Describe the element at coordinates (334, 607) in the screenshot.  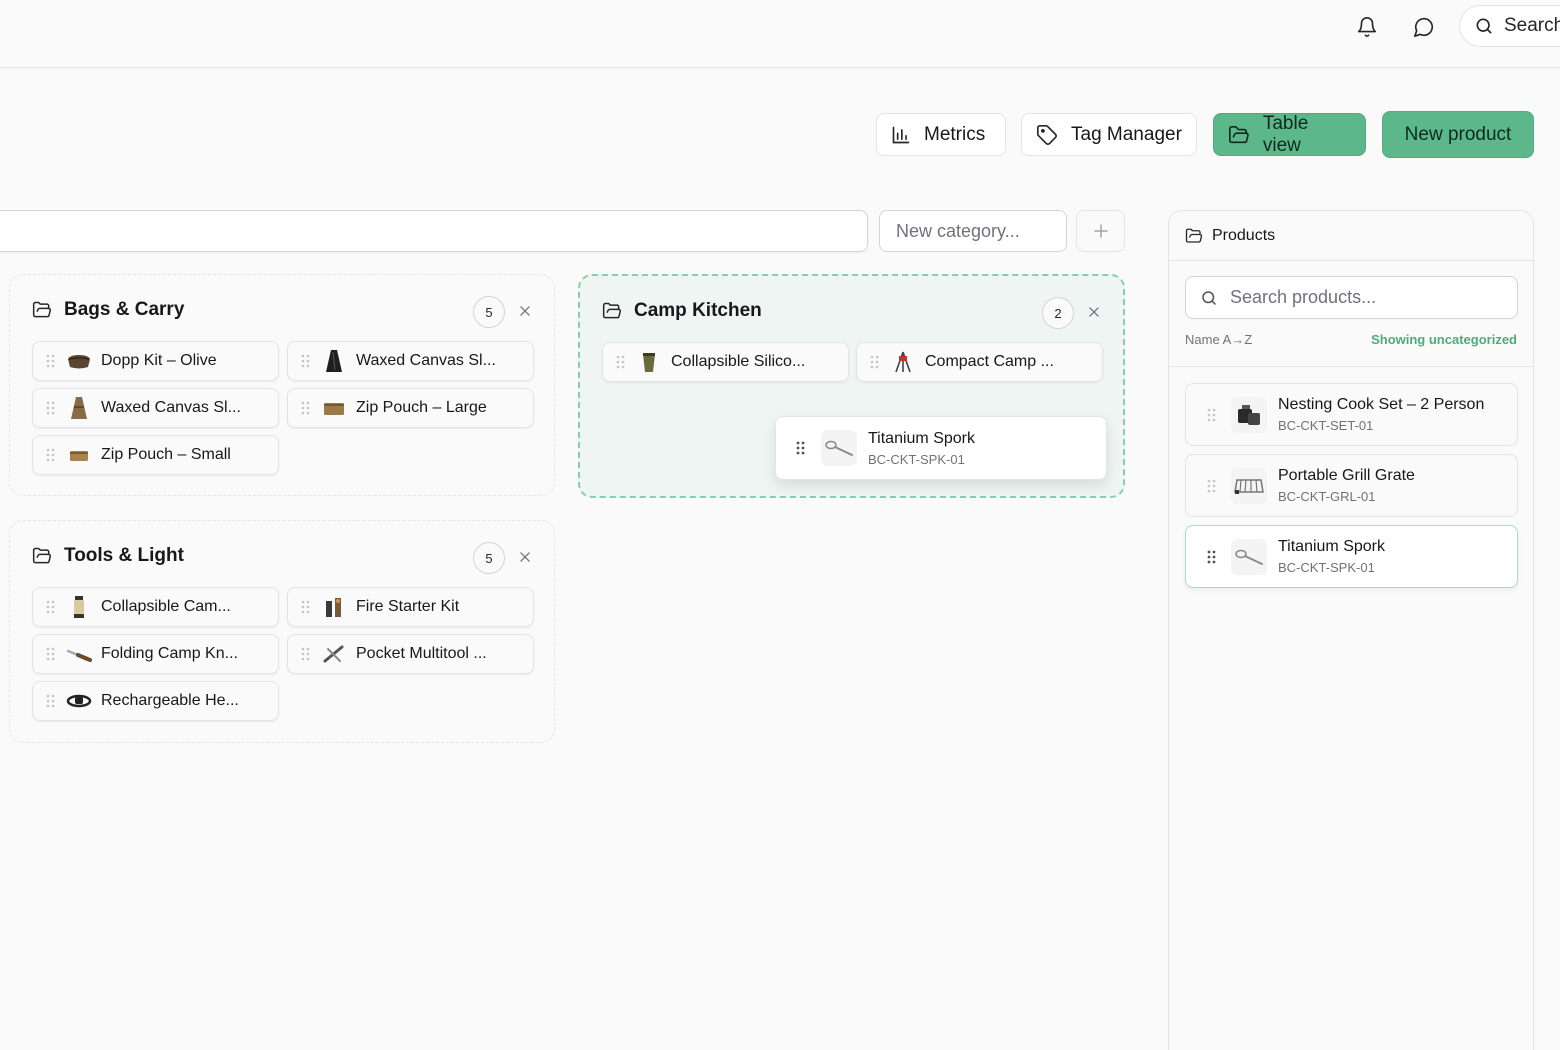
I see `fire-starter-thumbnail` at that location.